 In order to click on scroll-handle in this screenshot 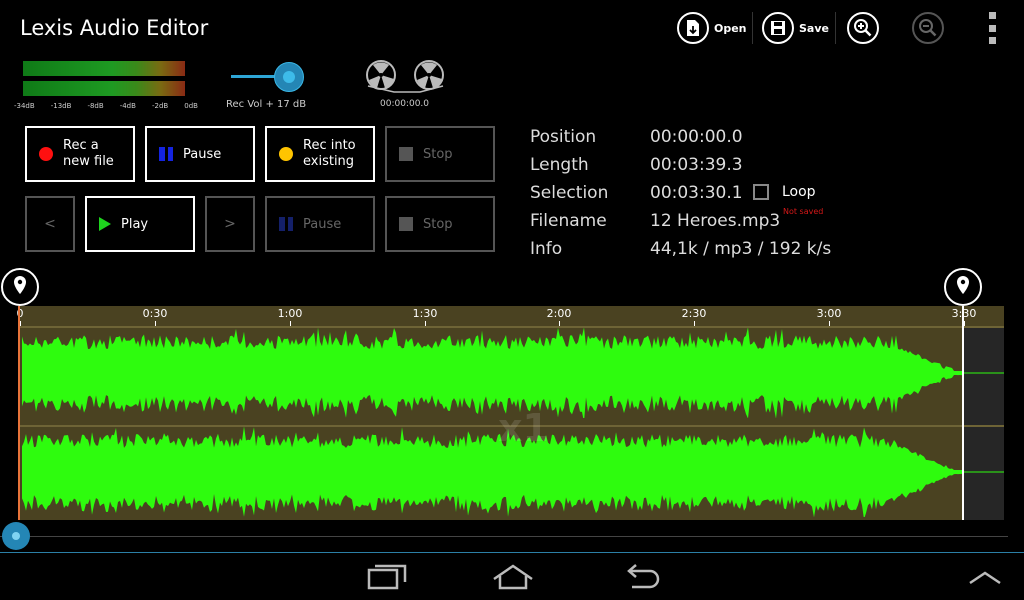, I will do `click(16, 536)`.